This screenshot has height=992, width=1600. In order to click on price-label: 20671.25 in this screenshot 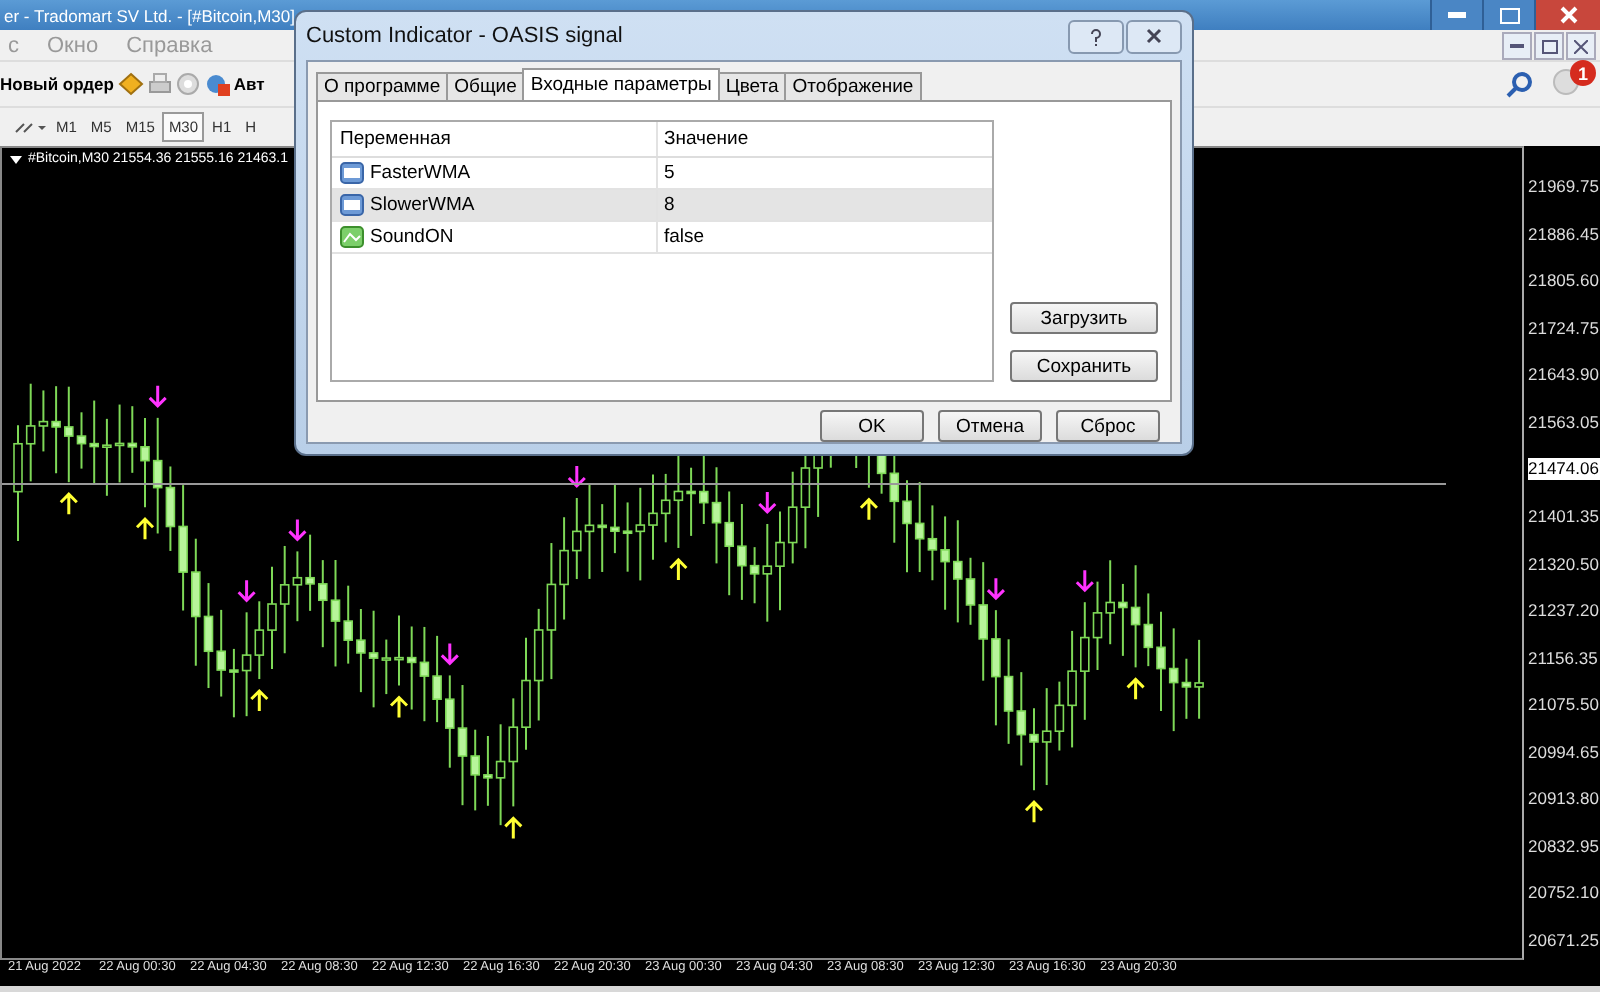, I will do `click(1564, 941)`.